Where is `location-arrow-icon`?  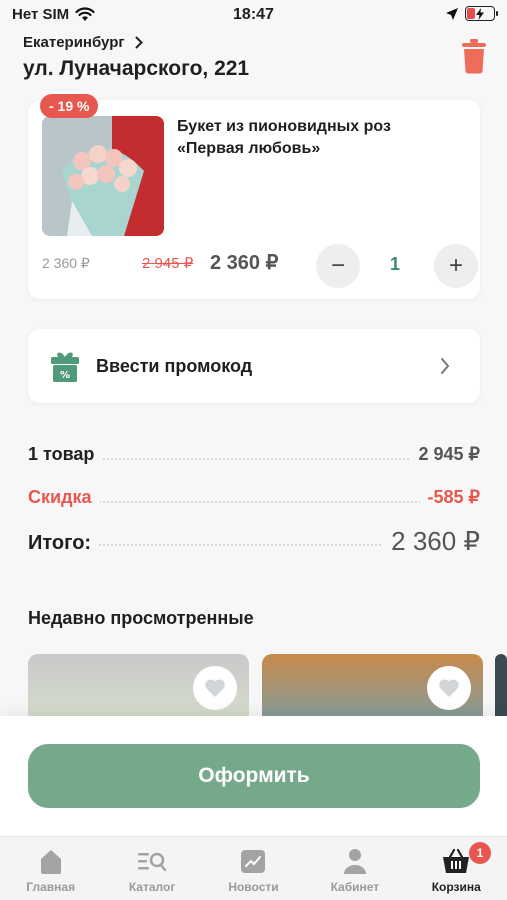
location-arrow-icon is located at coordinates (452, 13).